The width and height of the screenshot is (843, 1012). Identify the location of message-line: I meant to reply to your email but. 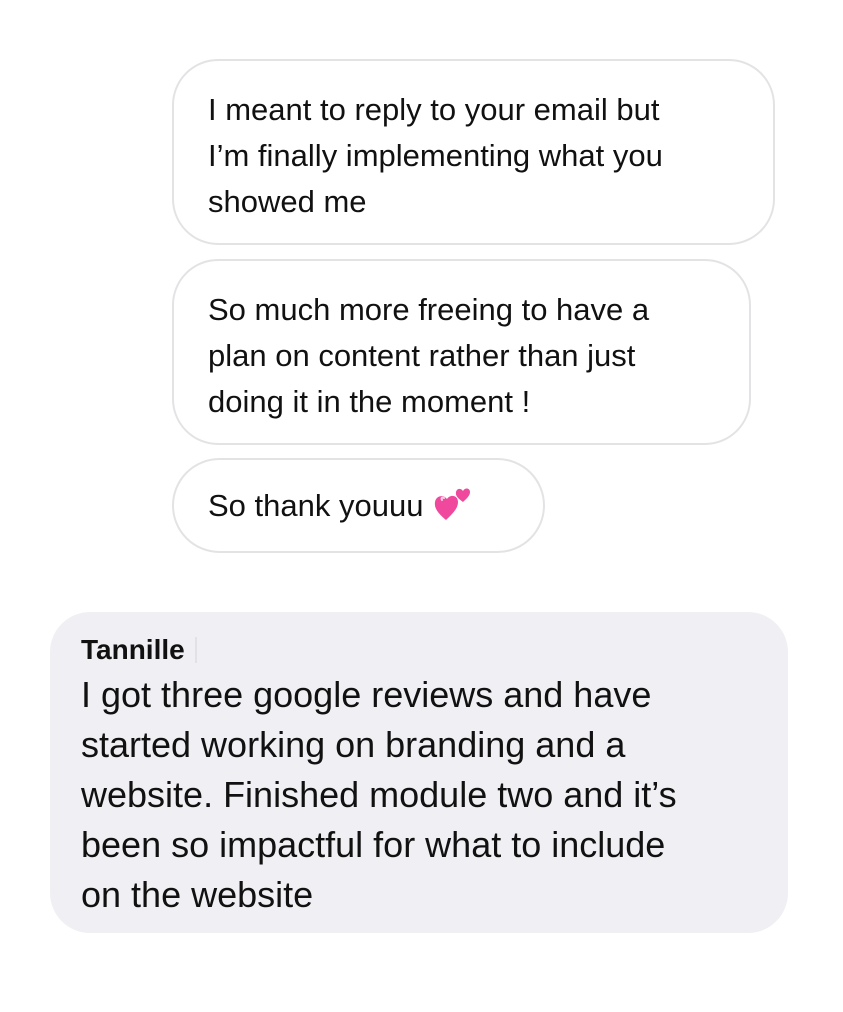
(434, 109).